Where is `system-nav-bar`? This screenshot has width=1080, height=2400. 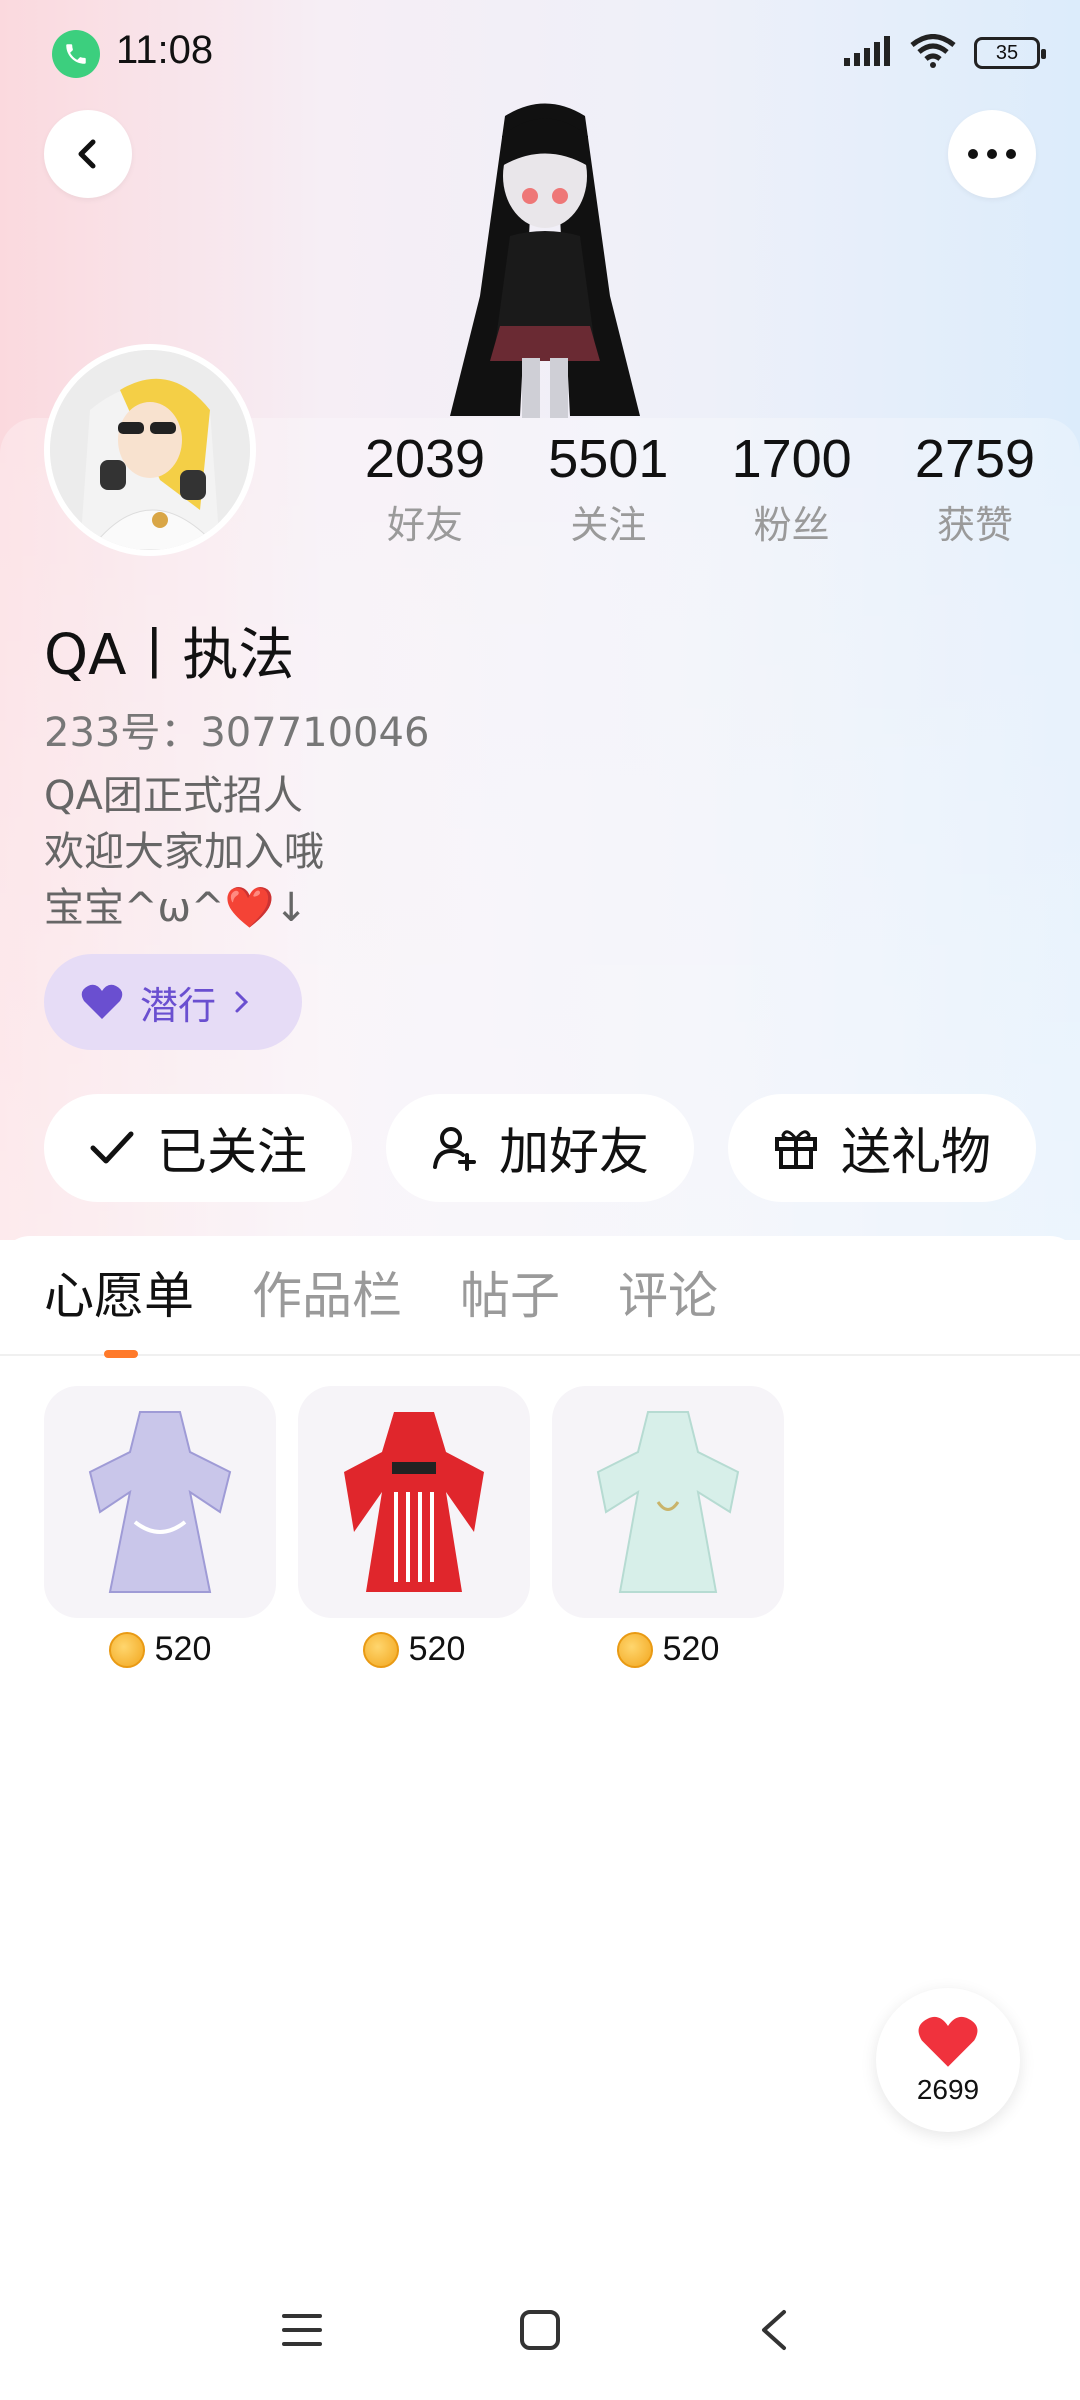 system-nav-bar is located at coordinates (540, 2330).